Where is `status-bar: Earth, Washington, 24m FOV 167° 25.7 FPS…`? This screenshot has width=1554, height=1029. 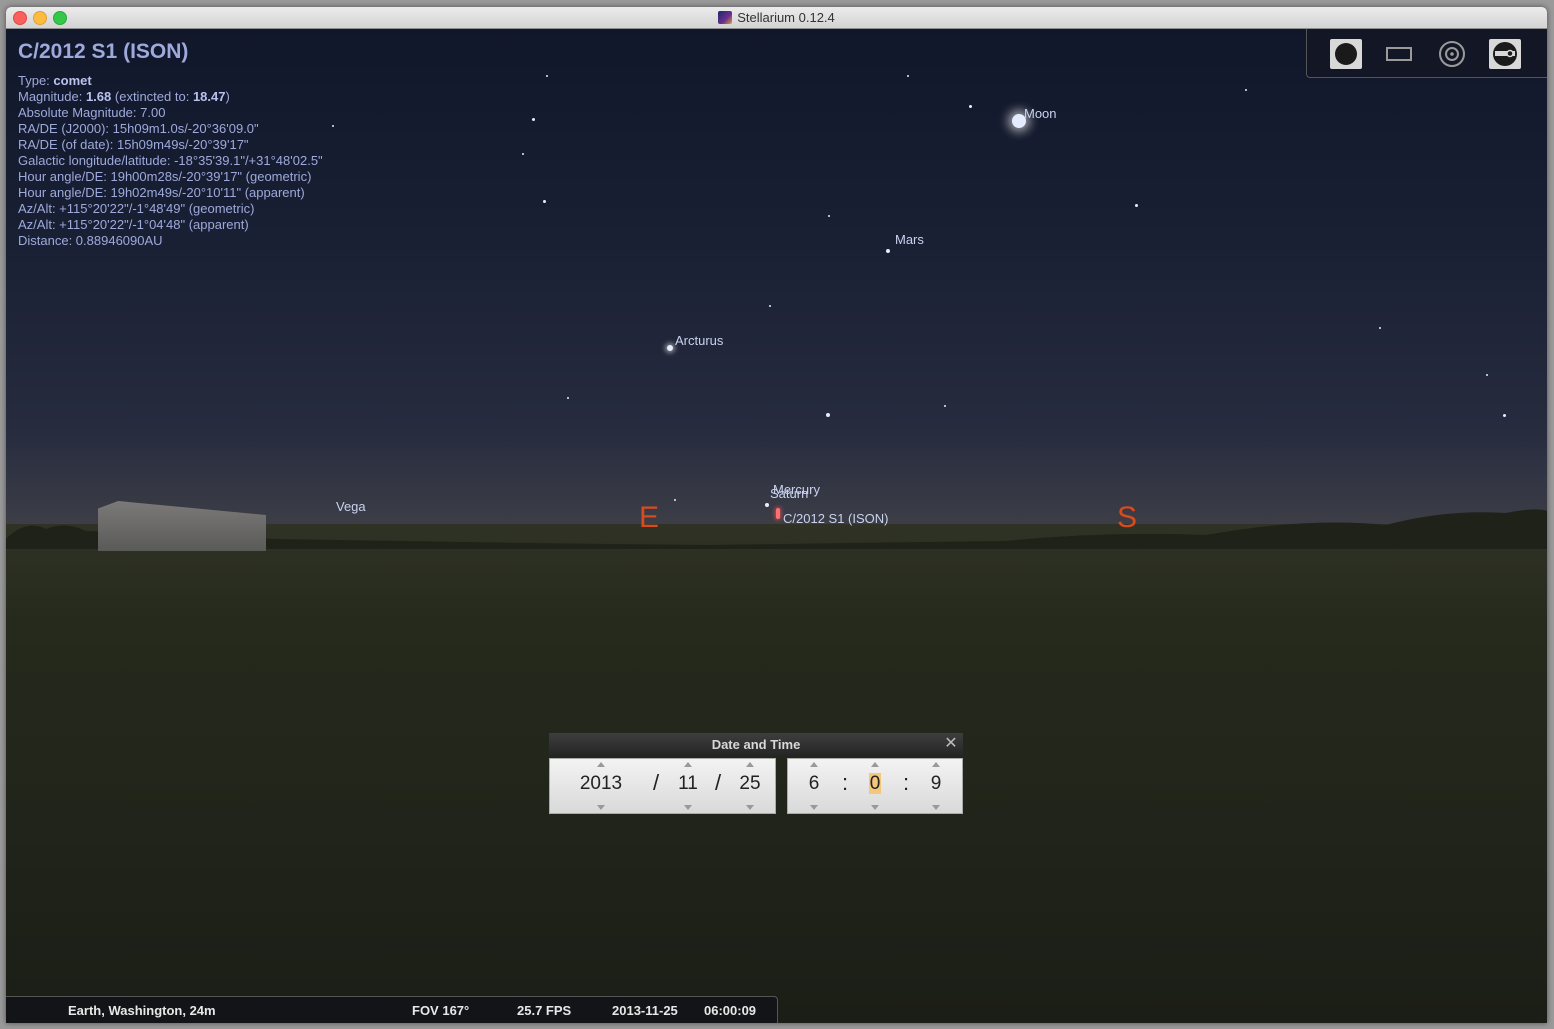 status-bar: Earth, Washington, 24m FOV 167° 25.7 FPS… is located at coordinates (392, 1009).